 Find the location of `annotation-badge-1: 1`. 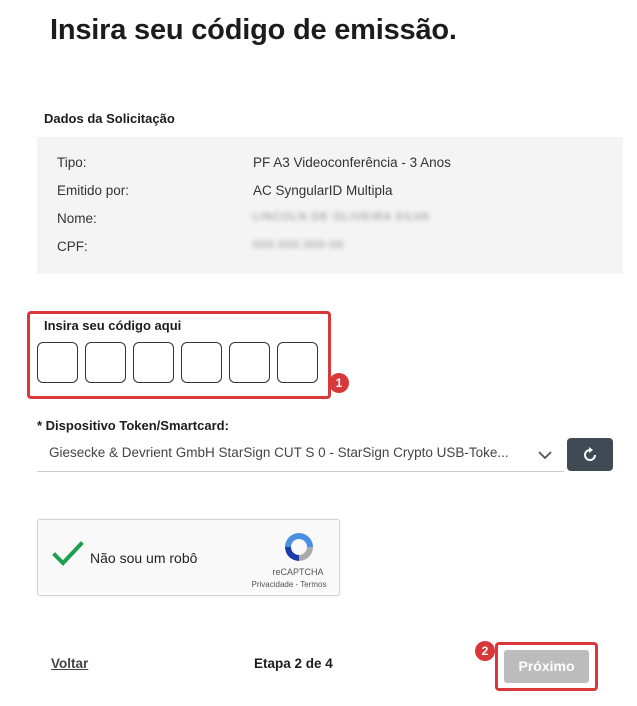

annotation-badge-1: 1 is located at coordinates (339, 383).